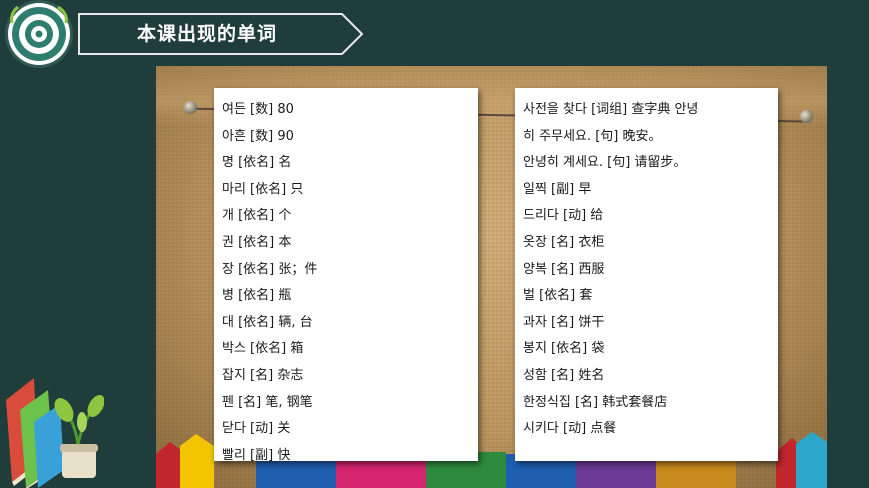 This screenshot has height=488, width=869. I want to click on vocab-line: 병 [依名] 瓶, so click(257, 296).